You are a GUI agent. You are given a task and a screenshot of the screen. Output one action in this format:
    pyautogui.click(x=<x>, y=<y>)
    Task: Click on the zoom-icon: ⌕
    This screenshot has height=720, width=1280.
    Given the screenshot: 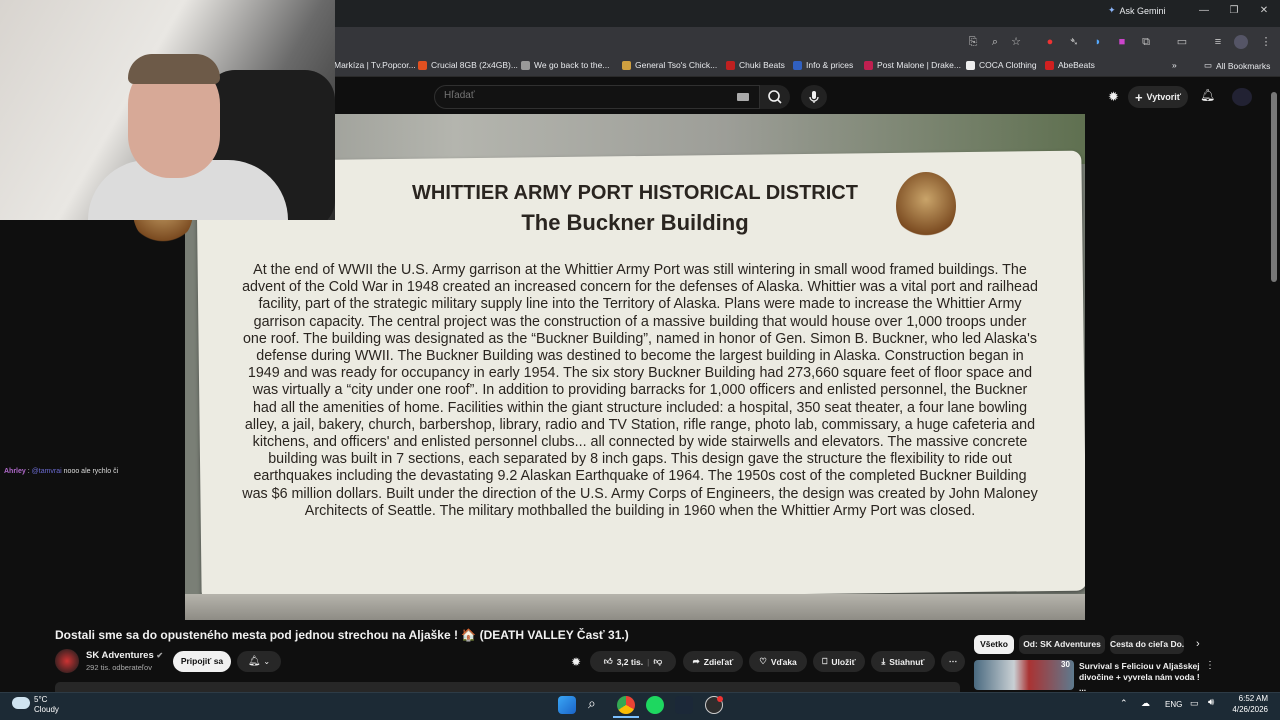 What is the action you would take?
    pyautogui.click(x=995, y=42)
    